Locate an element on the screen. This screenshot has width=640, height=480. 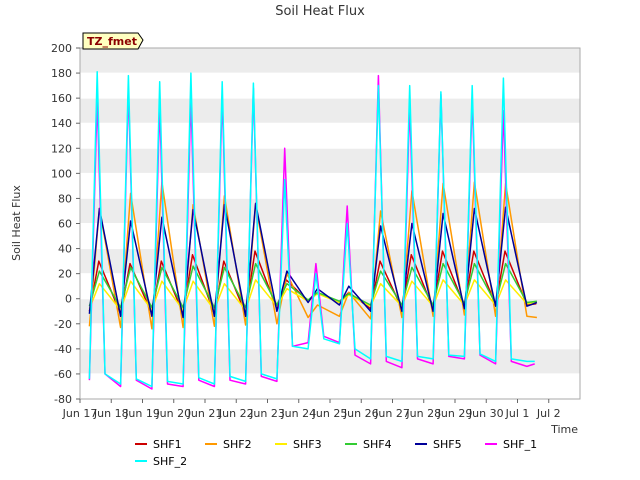
chart-title: Soil Heat Flux is located at coordinates (320, 11).